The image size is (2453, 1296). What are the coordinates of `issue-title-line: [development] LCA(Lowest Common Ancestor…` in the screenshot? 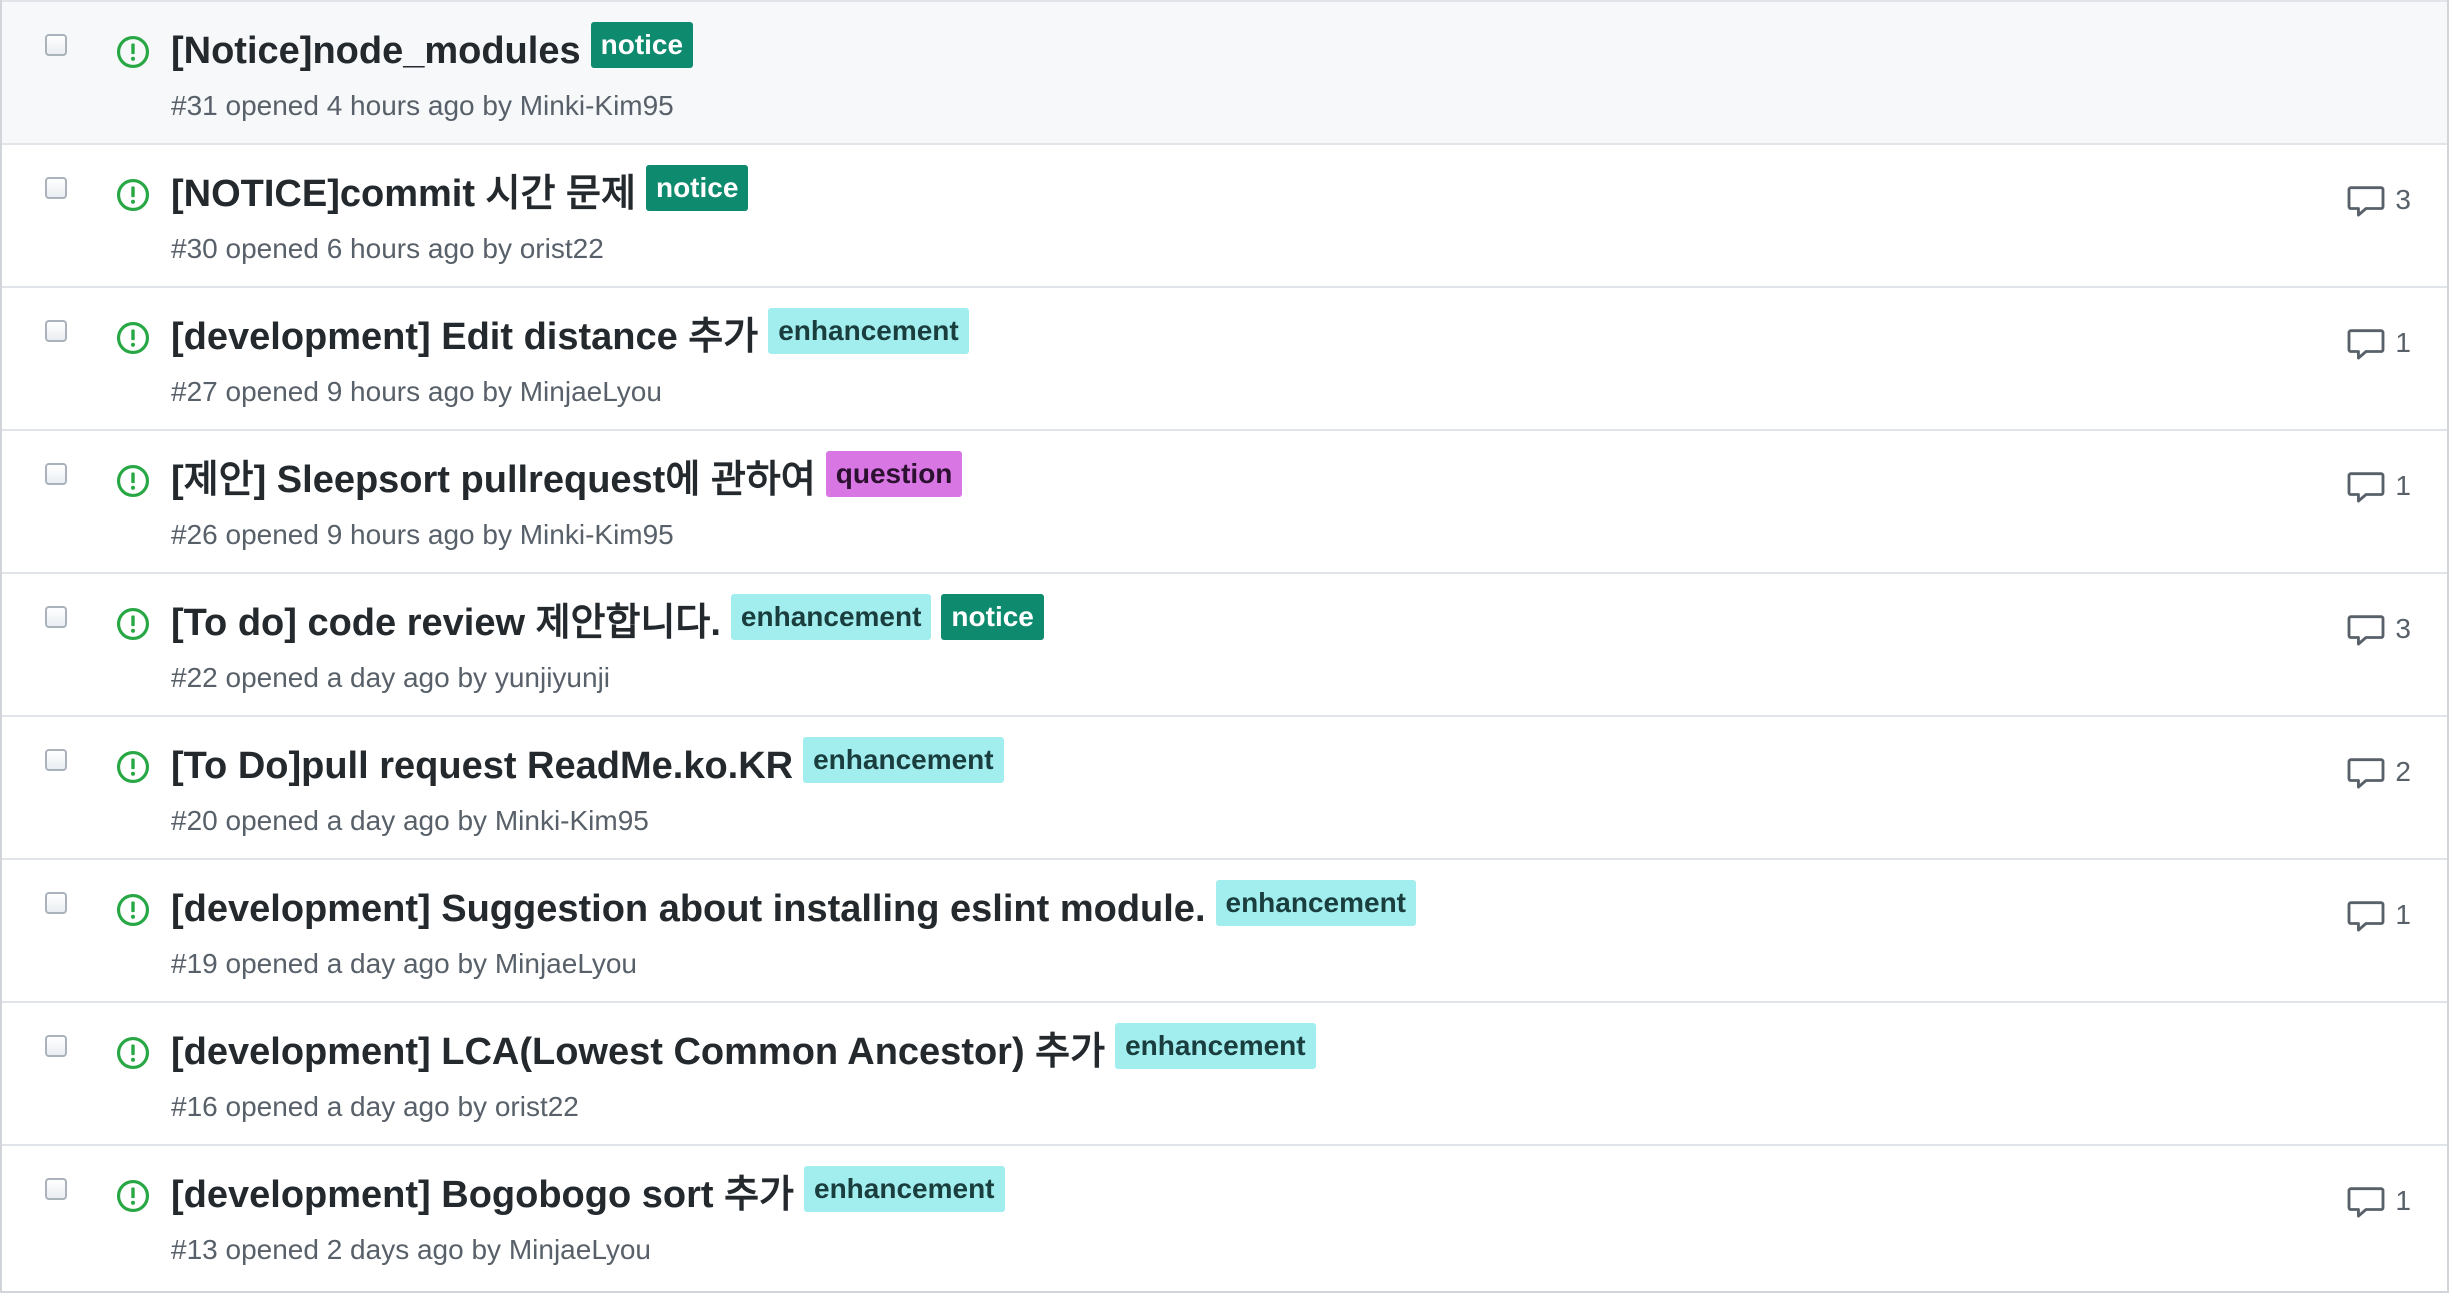 It's located at (743, 1051).